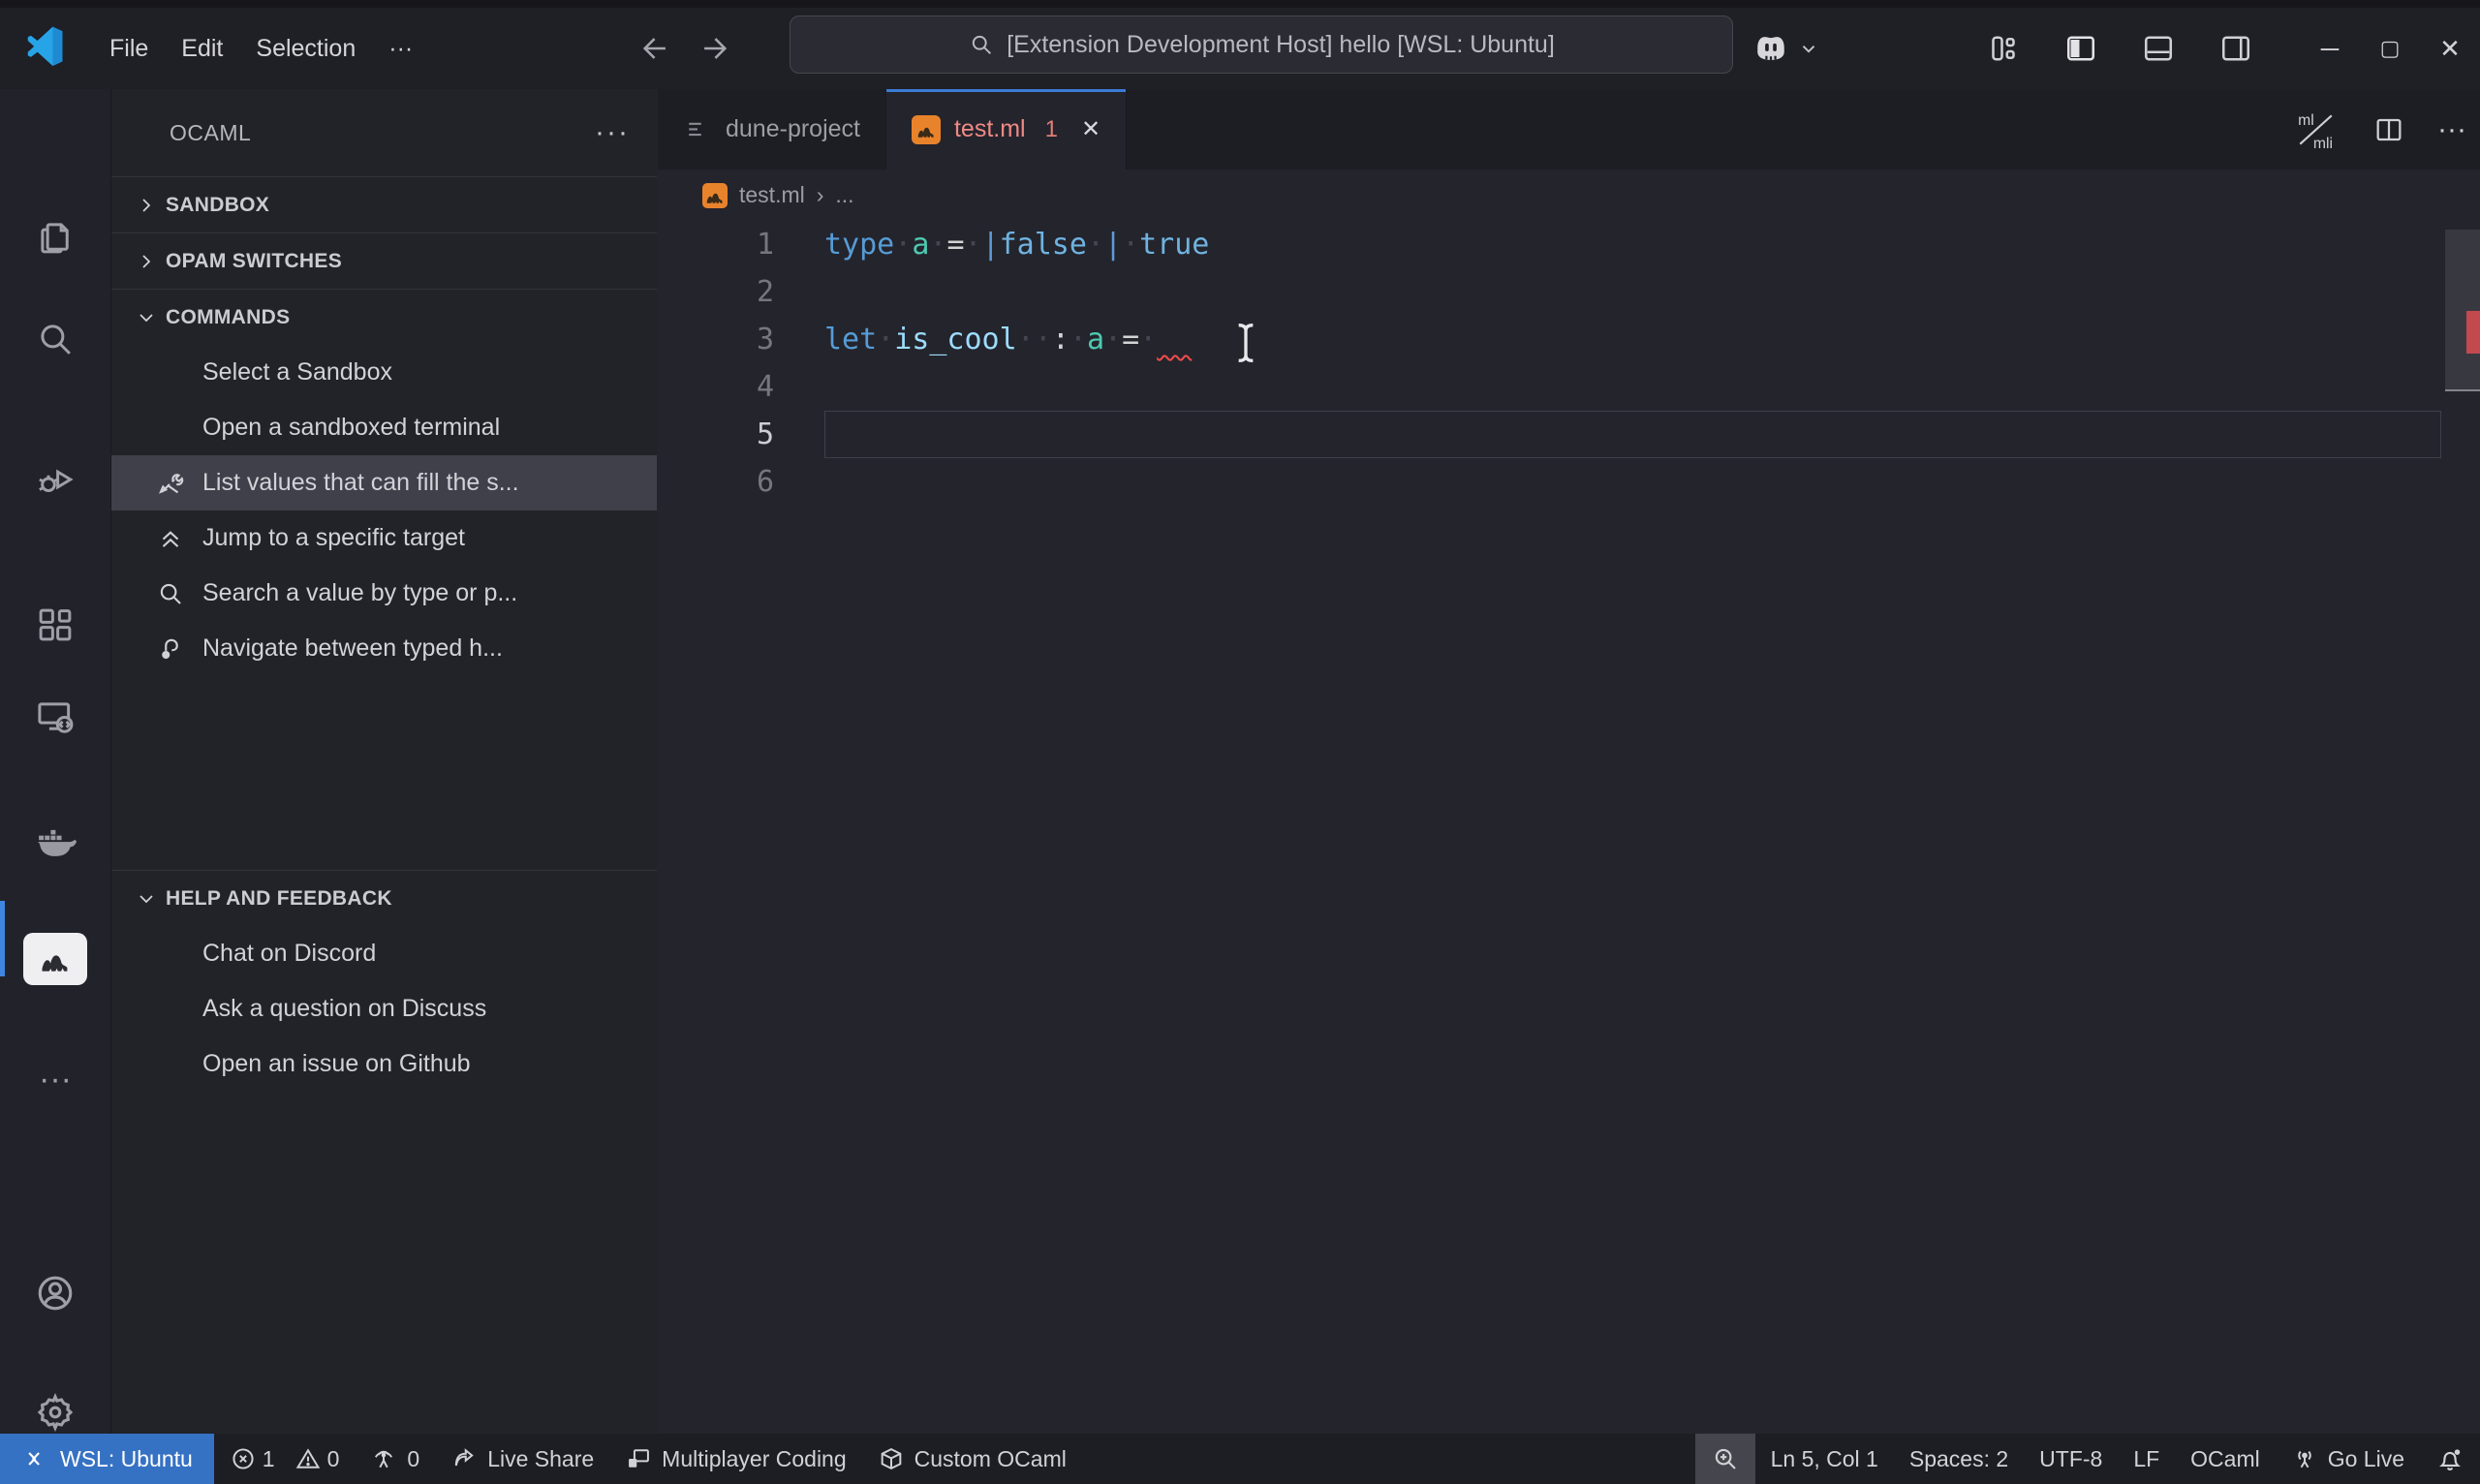 The image size is (2480, 1484). I want to click on menu-selection: Selection, so click(305, 48).